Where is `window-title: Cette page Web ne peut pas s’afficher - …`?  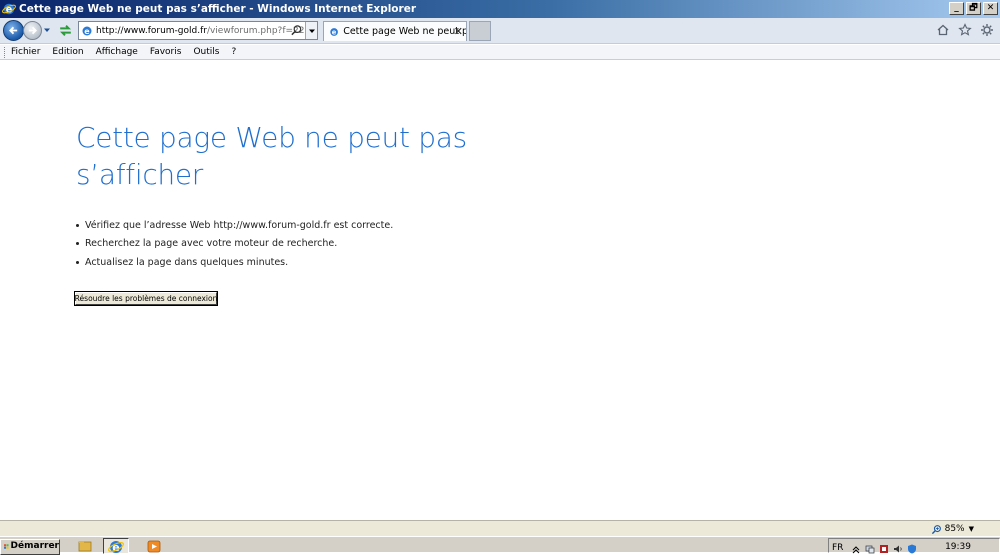 window-title: Cette page Web ne peut pas s’afficher - … is located at coordinates (218, 9).